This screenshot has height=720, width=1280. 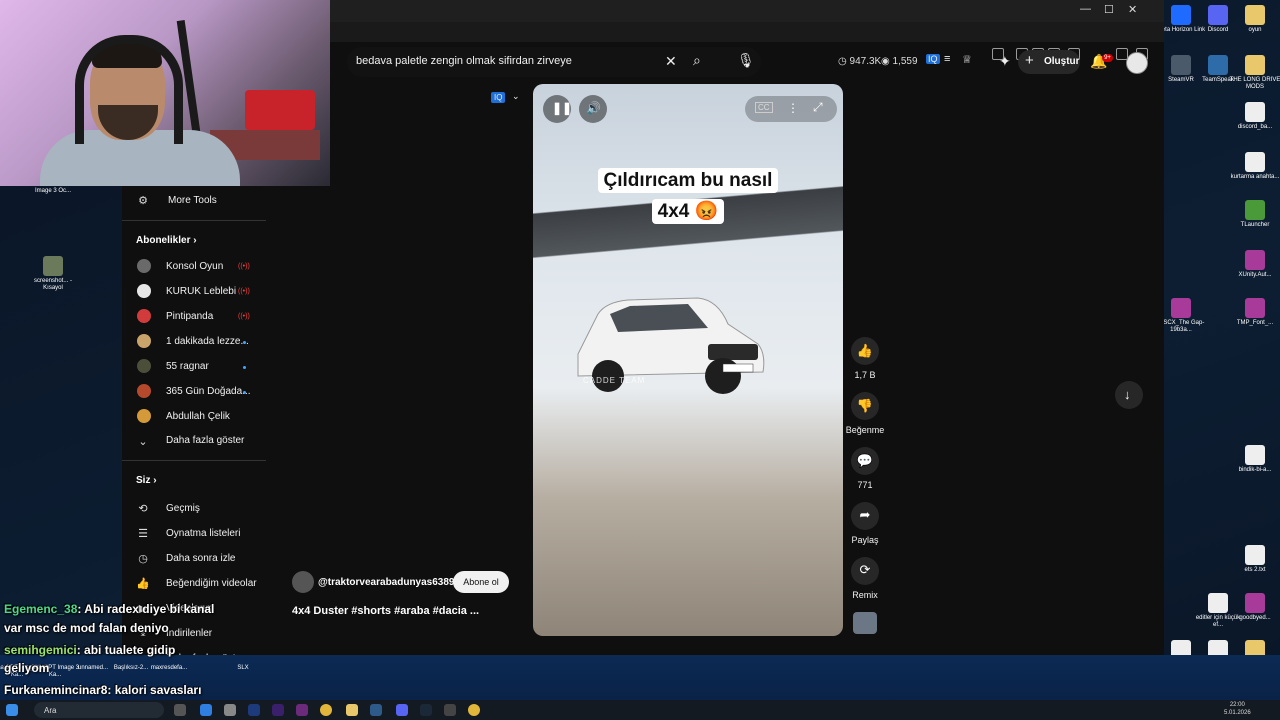 I want to click on channel-avatar, so click(x=303, y=582).